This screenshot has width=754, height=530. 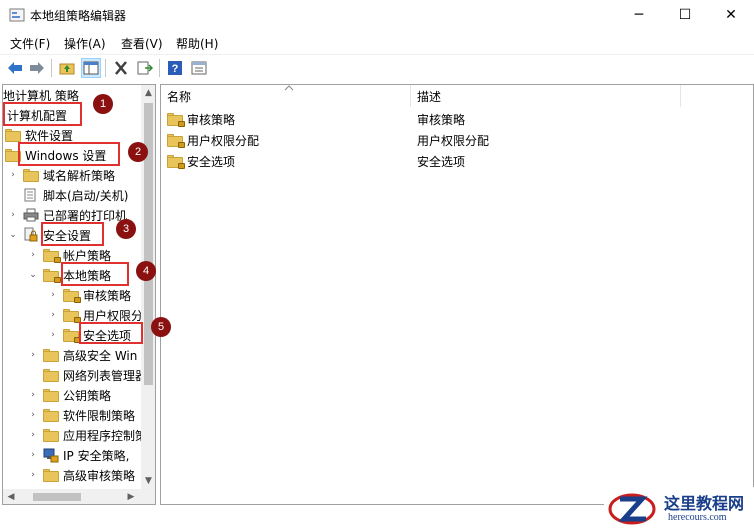 What do you see at coordinates (142, 43) in the screenshot?
I see `menu-view: 查看(V)` at bounding box center [142, 43].